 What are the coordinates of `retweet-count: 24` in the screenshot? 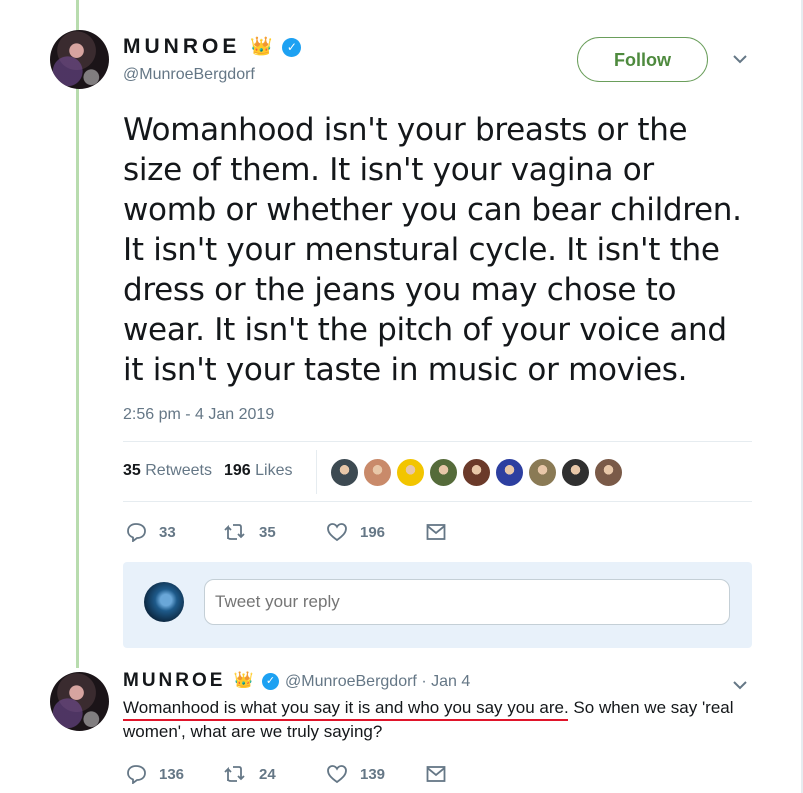 It's located at (267, 774).